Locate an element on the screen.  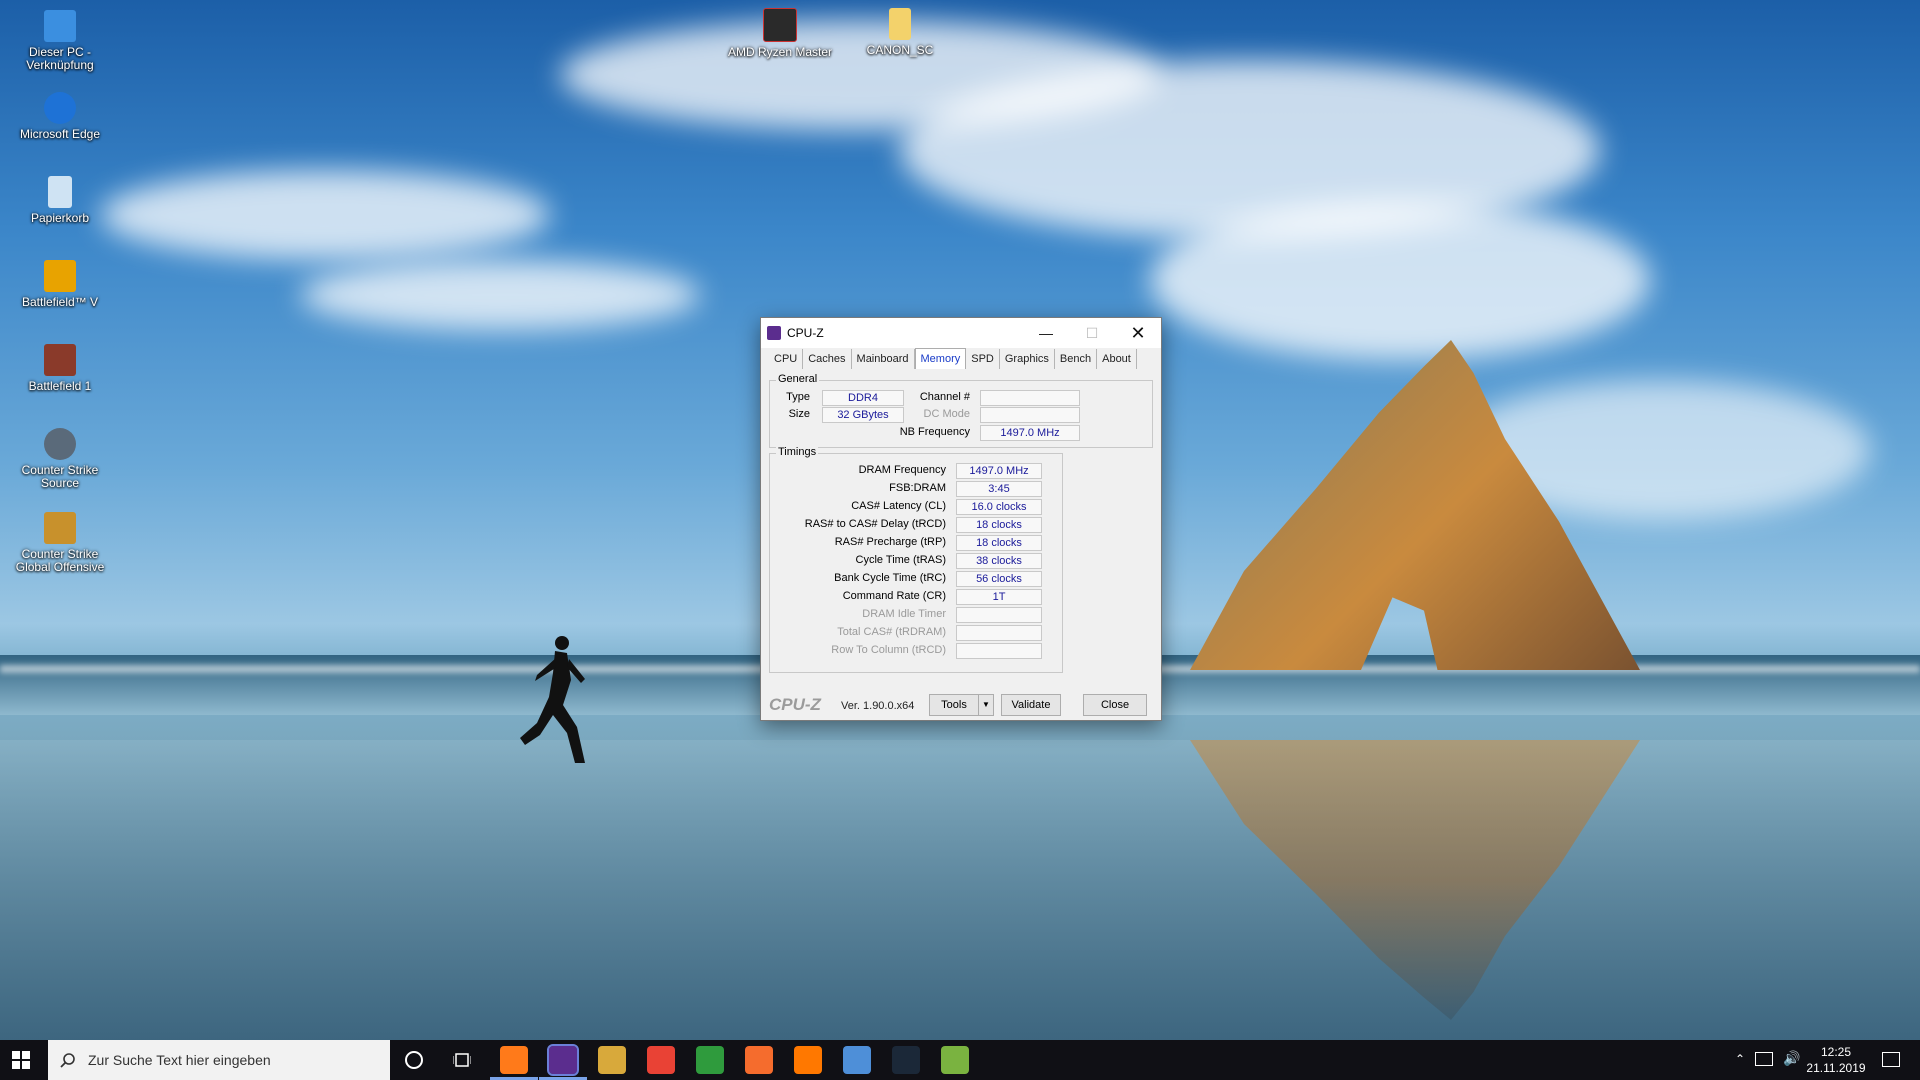
size-label: Size is located at coordinates (799, 414).